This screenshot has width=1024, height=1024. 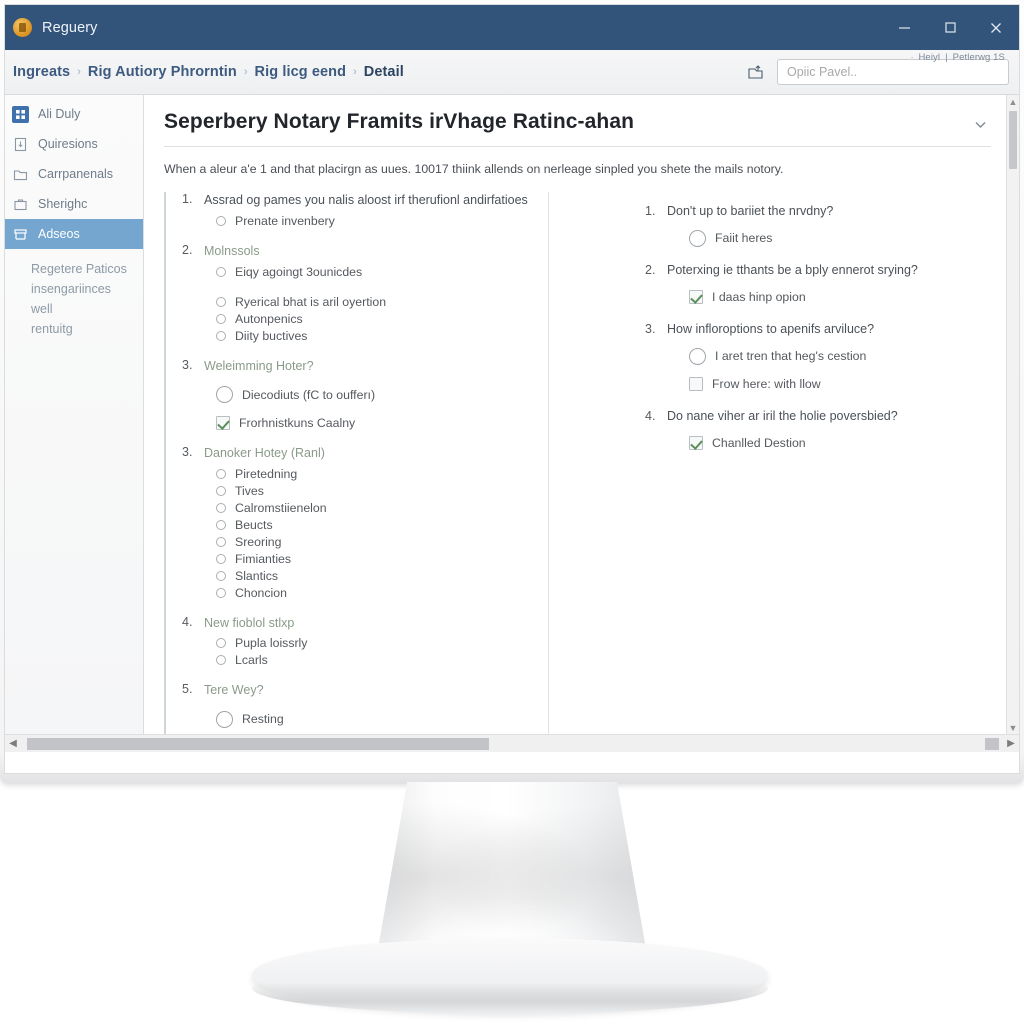 I want to click on option-row: Lcarls, so click(x=374, y=660).